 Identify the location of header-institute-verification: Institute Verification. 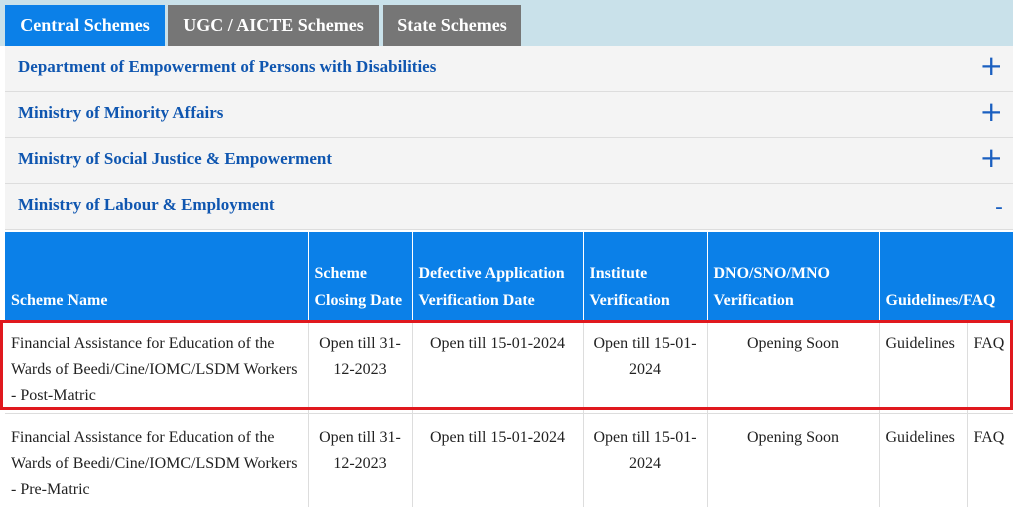
(645, 276).